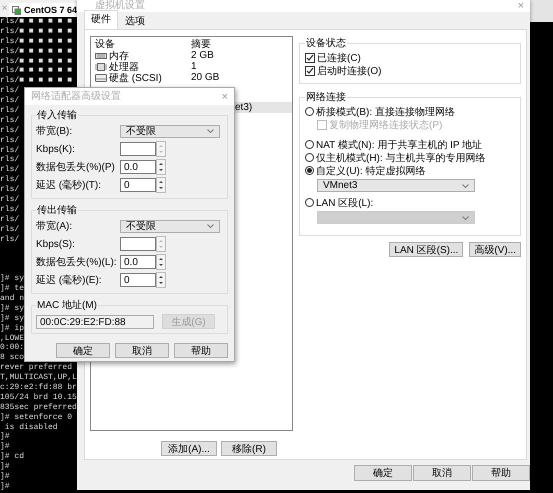 The image size is (553, 493). I want to click on list-button: 移除(R), so click(249, 448).